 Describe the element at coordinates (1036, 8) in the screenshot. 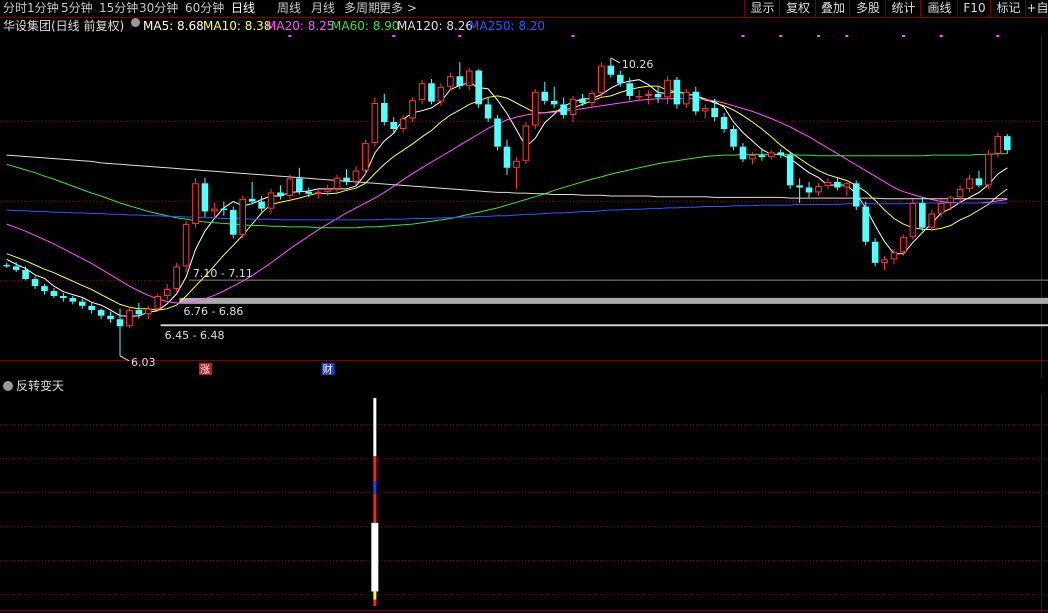

I see `tool-button-8: +自` at that location.